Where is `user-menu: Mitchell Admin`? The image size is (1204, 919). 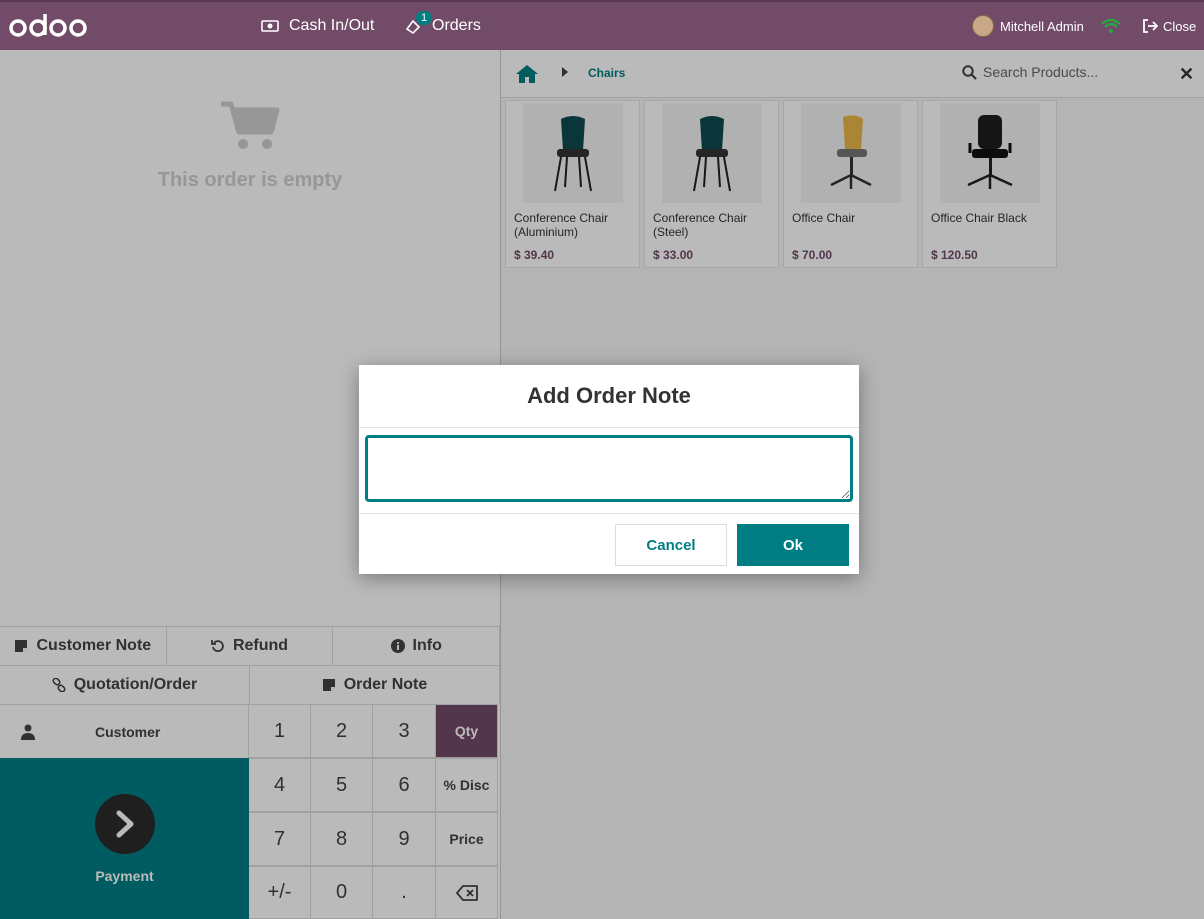 user-menu: Mitchell Admin is located at coordinates (1028, 26).